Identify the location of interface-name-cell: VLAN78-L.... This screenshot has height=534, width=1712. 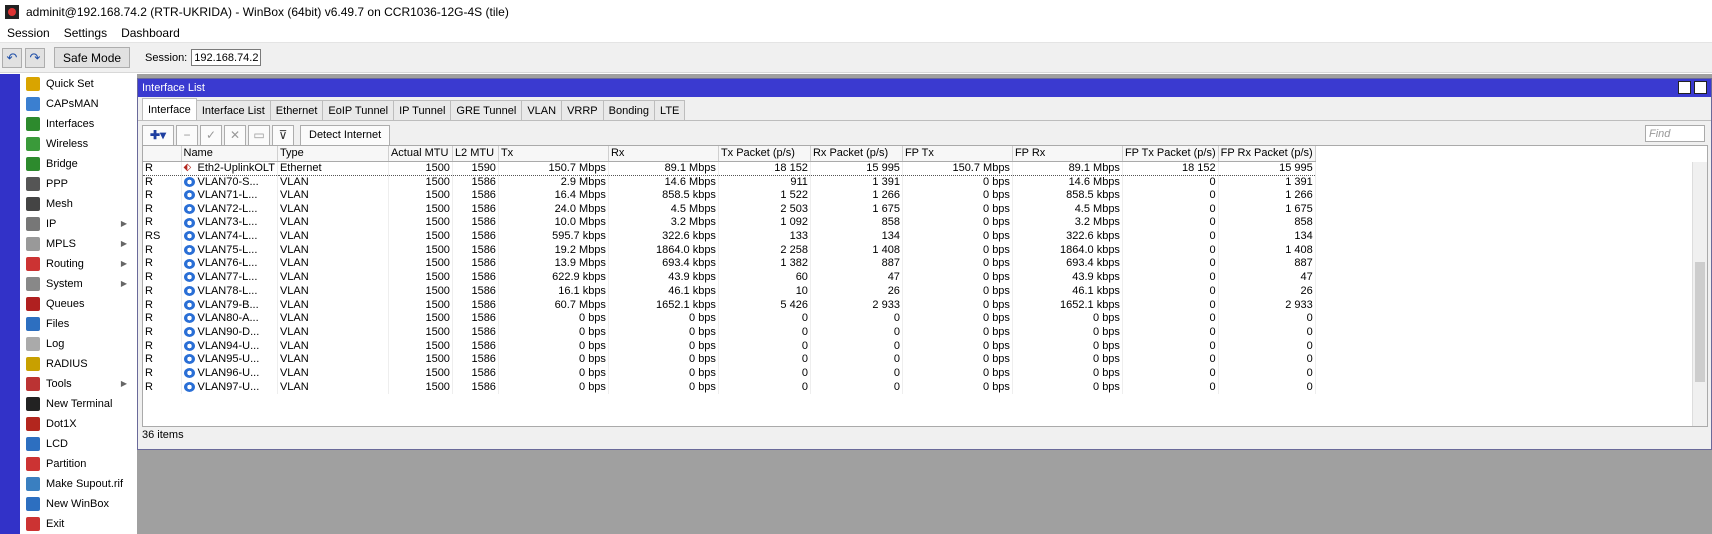
(229, 291).